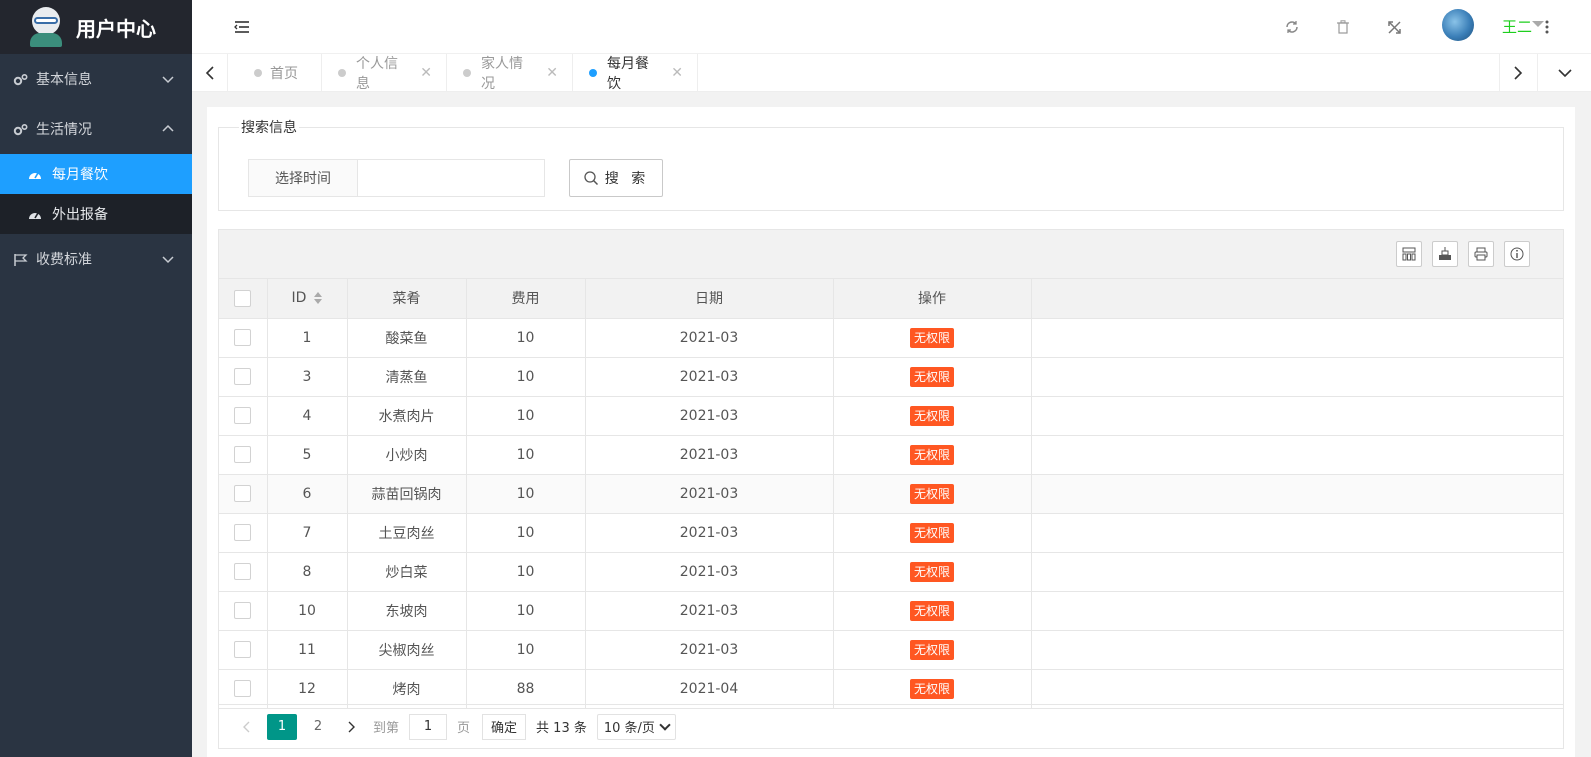  I want to click on confirm-button: 确定, so click(504, 726).